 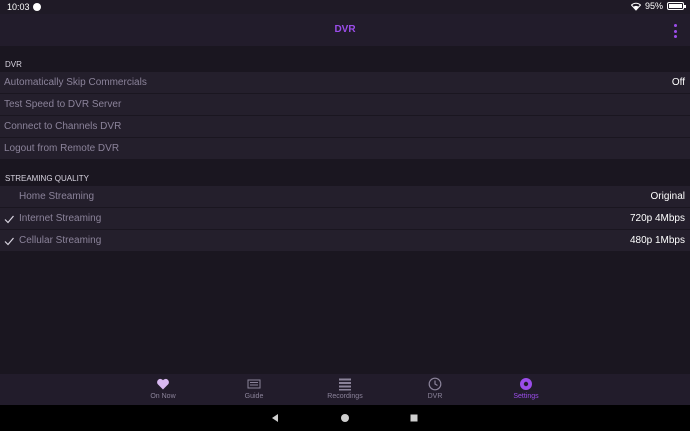 What do you see at coordinates (13, 64) in the screenshot?
I see `section-header-dvr: DVR` at bounding box center [13, 64].